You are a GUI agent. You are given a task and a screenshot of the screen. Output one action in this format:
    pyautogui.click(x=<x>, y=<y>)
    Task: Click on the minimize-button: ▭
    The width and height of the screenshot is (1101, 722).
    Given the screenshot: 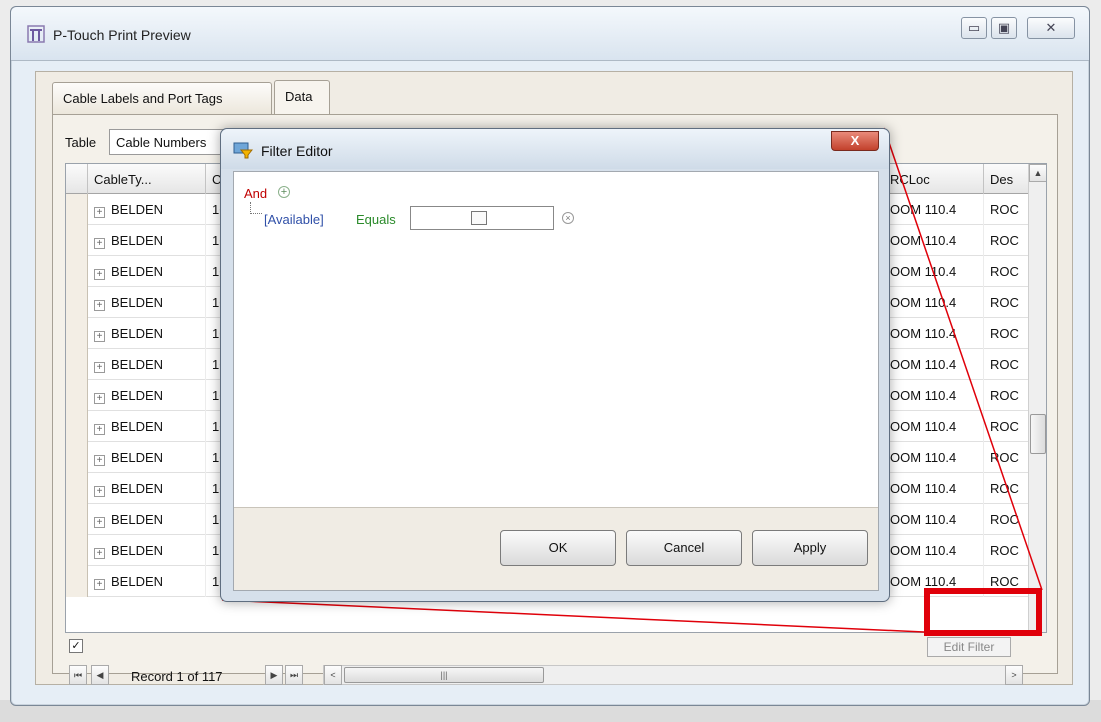 What is the action you would take?
    pyautogui.click(x=974, y=28)
    